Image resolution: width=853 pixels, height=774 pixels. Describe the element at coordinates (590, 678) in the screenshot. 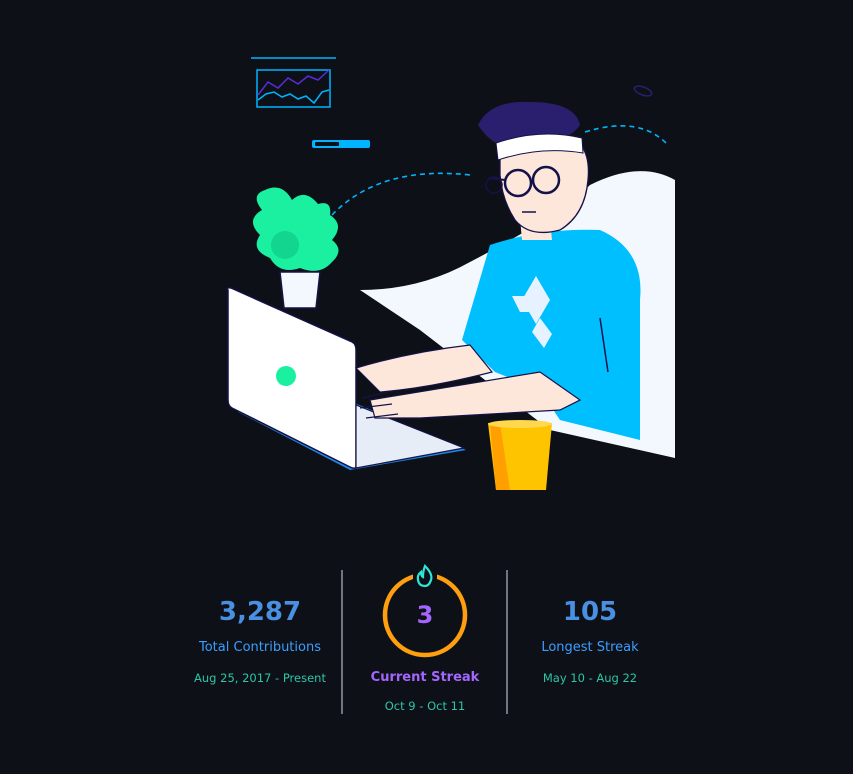

I see `longest-streak-range: May 10 - Aug 22` at that location.